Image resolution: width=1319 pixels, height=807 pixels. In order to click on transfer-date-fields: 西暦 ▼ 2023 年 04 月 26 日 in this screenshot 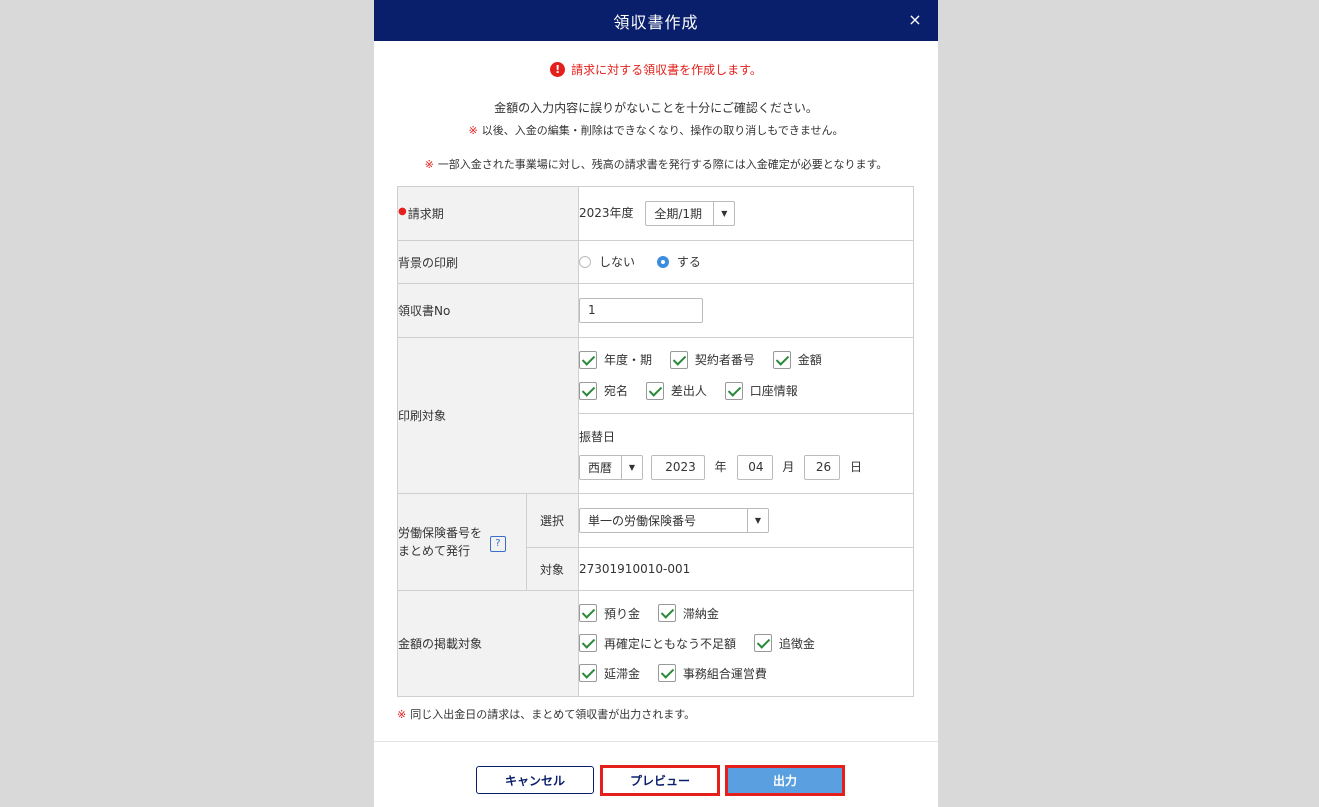, I will do `click(746, 467)`.